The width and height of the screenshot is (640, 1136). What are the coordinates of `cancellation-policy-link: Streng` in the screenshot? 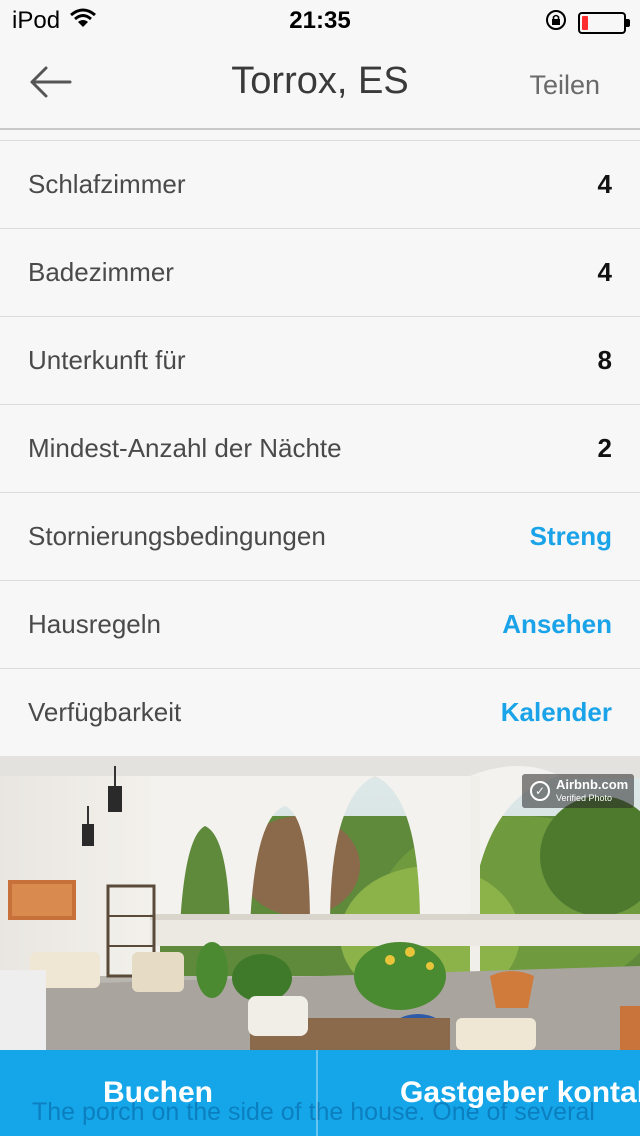 It's located at (571, 536).